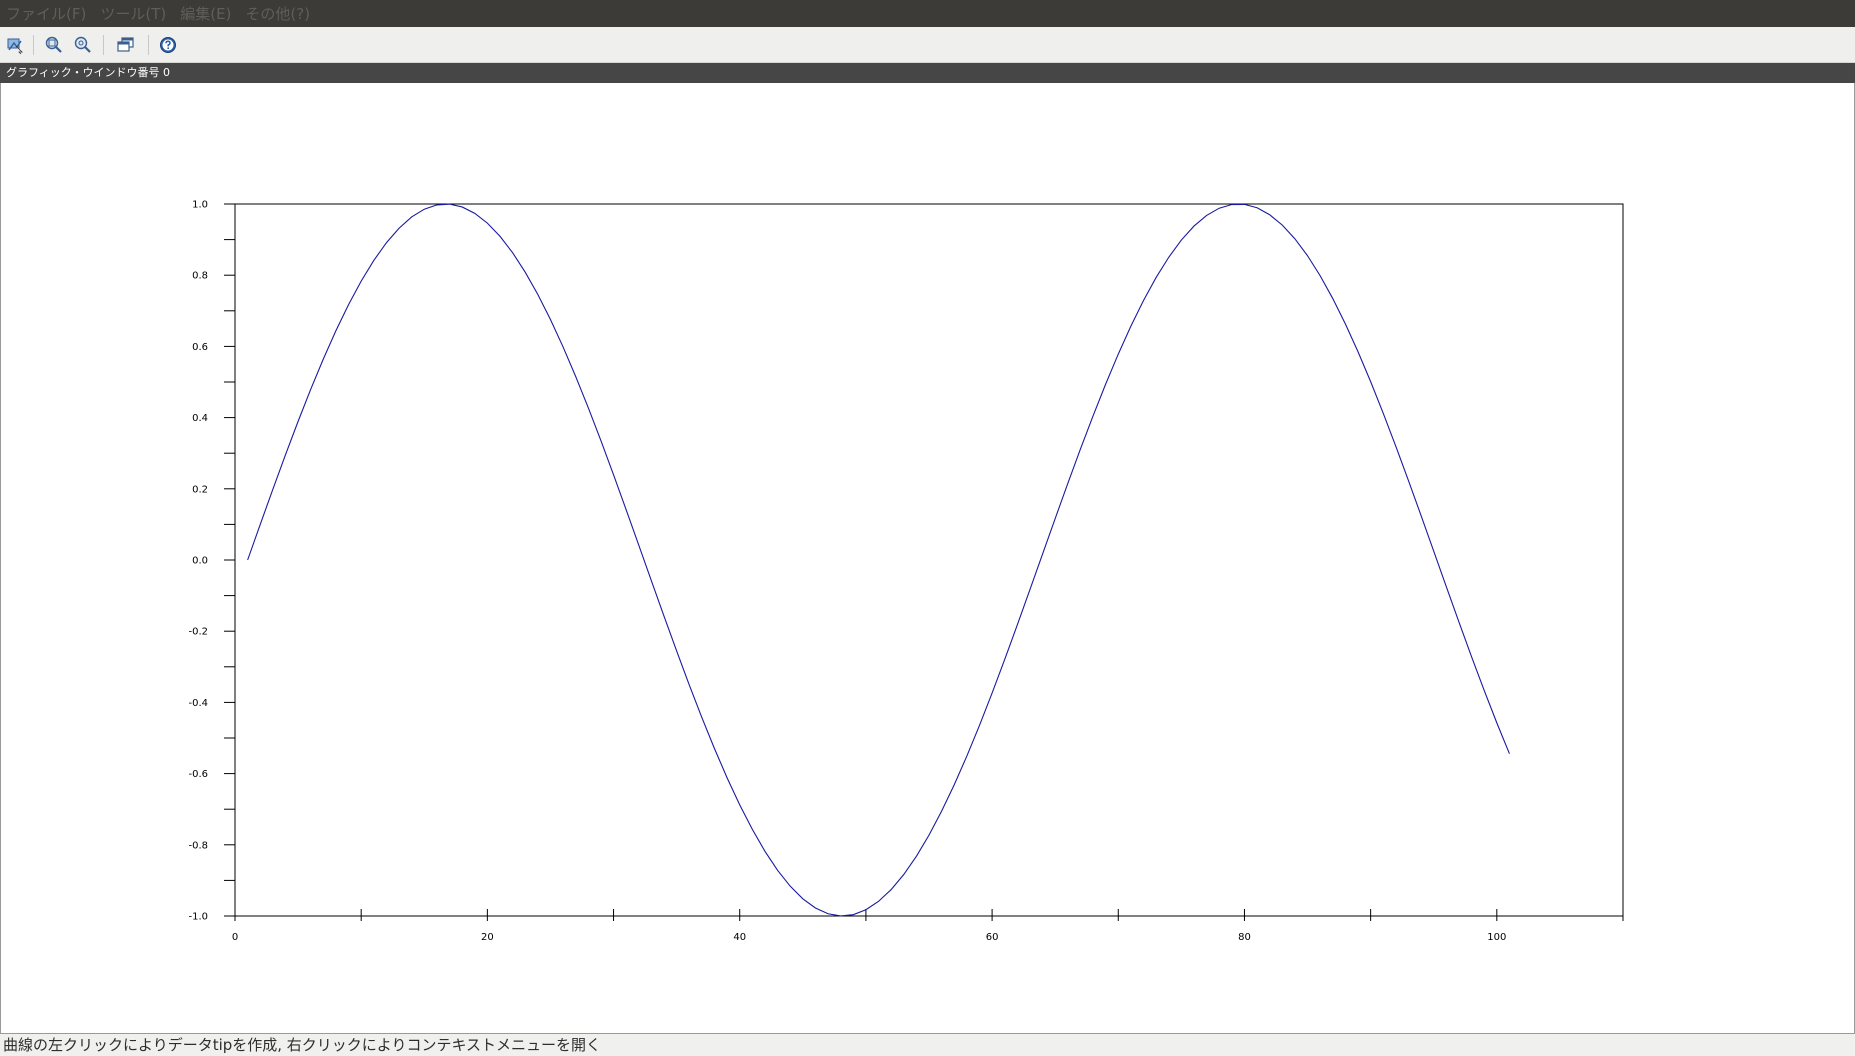  I want to click on zoom-in-icon, so click(53, 44).